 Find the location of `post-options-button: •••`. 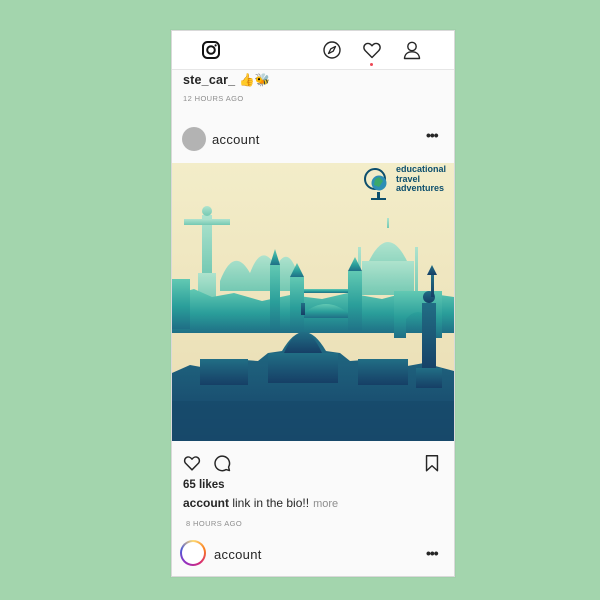

post-options-button: ••• is located at coordinates (432, 135).